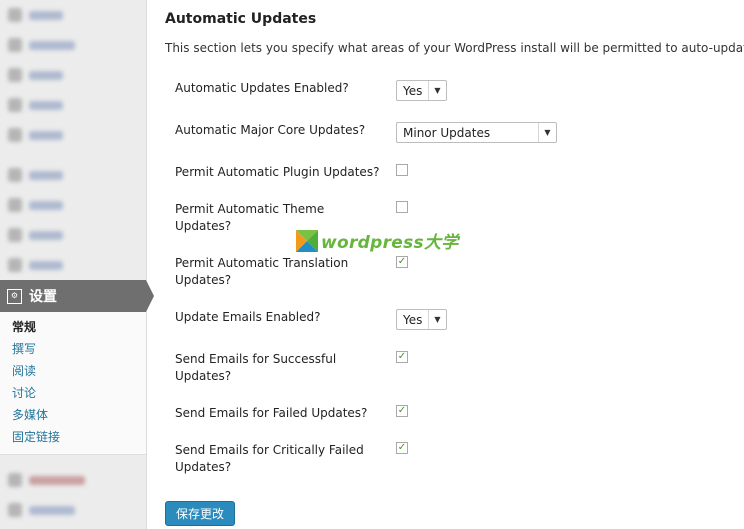  What do you see at coordinates (277, 172) in the screenshot?
I see `setting-label-plugin-updates: Permit Automatic Plugin Updates?` at bounding box center [277, 172].